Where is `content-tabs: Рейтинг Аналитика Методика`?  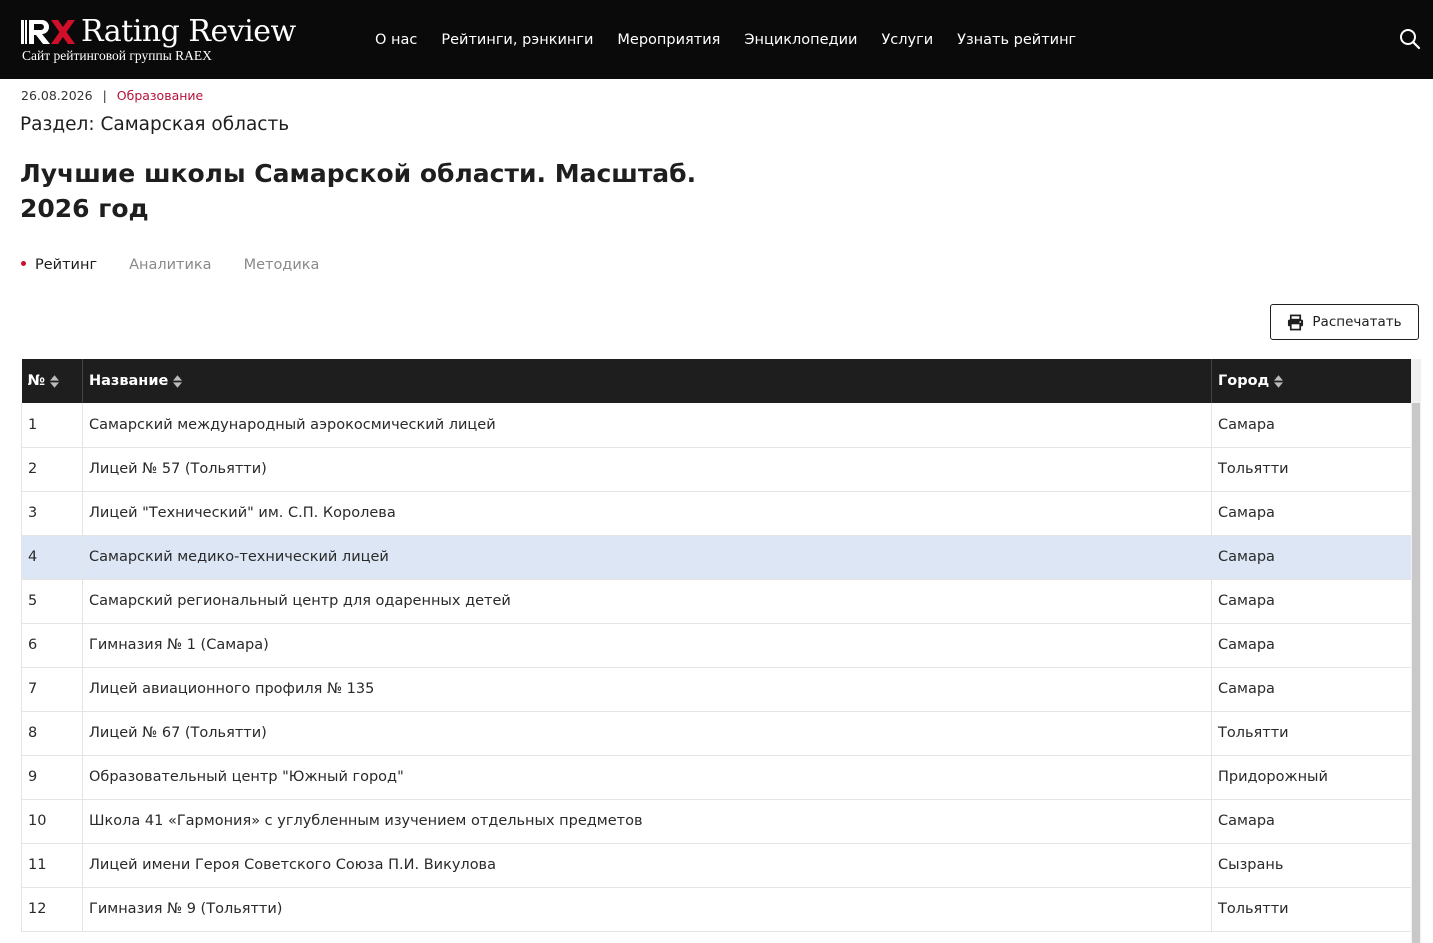
content-tabs: Рейтинг Аналитика Методика is located at coordinates (186, 265).